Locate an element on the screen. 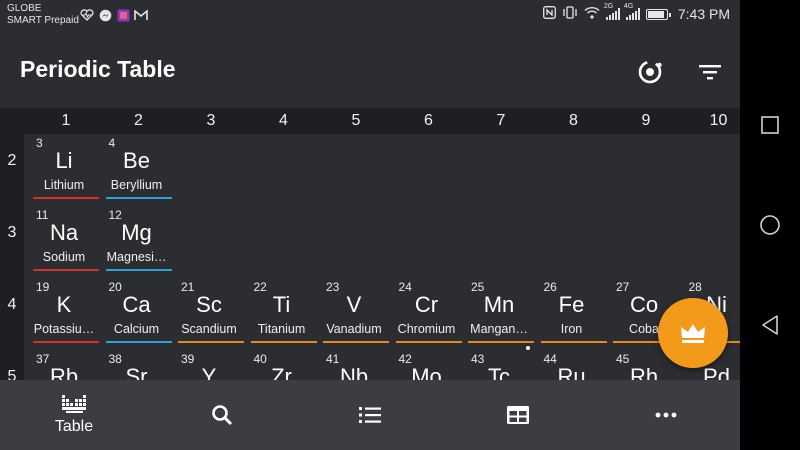  row-number: 2 is located at coordinates (12, 160).